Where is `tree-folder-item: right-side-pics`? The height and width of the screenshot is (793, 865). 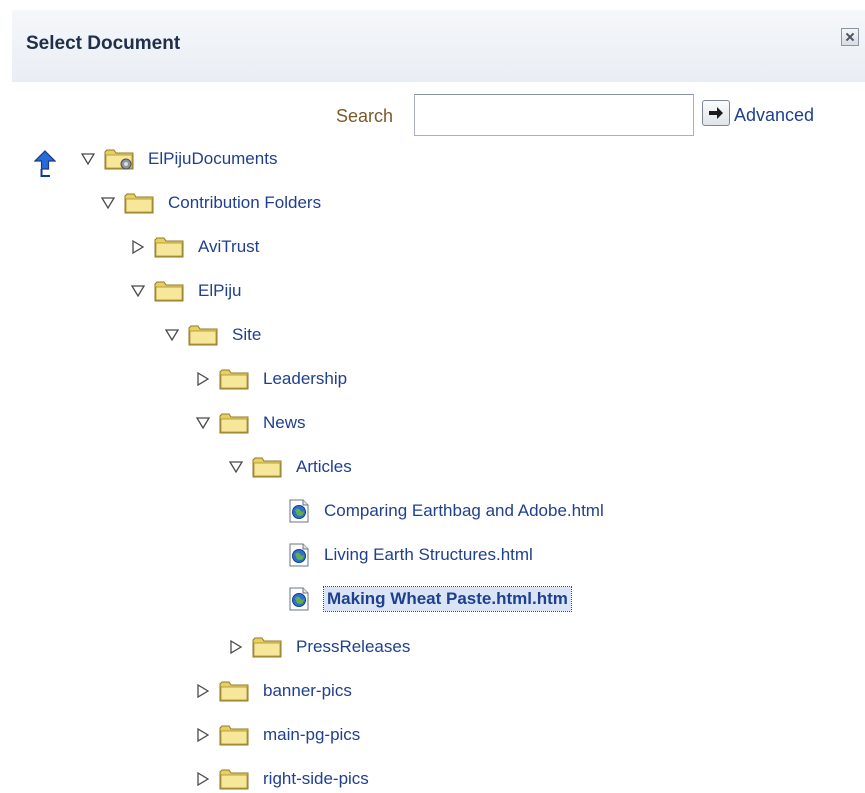 tree-folder-item: right-side-pics is located at coordinates (282, 777).